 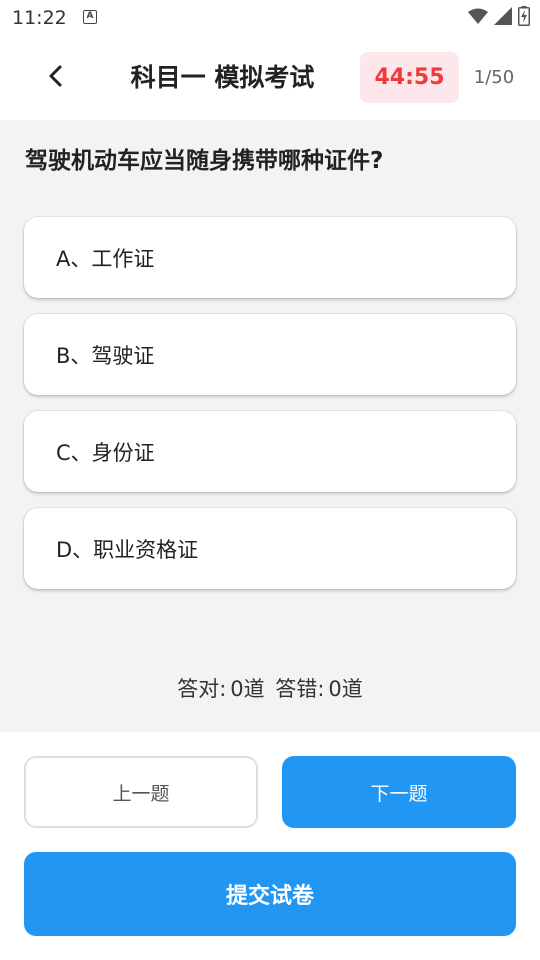 I want to click on option-label: C、身份证, so click(x=105, y=452).